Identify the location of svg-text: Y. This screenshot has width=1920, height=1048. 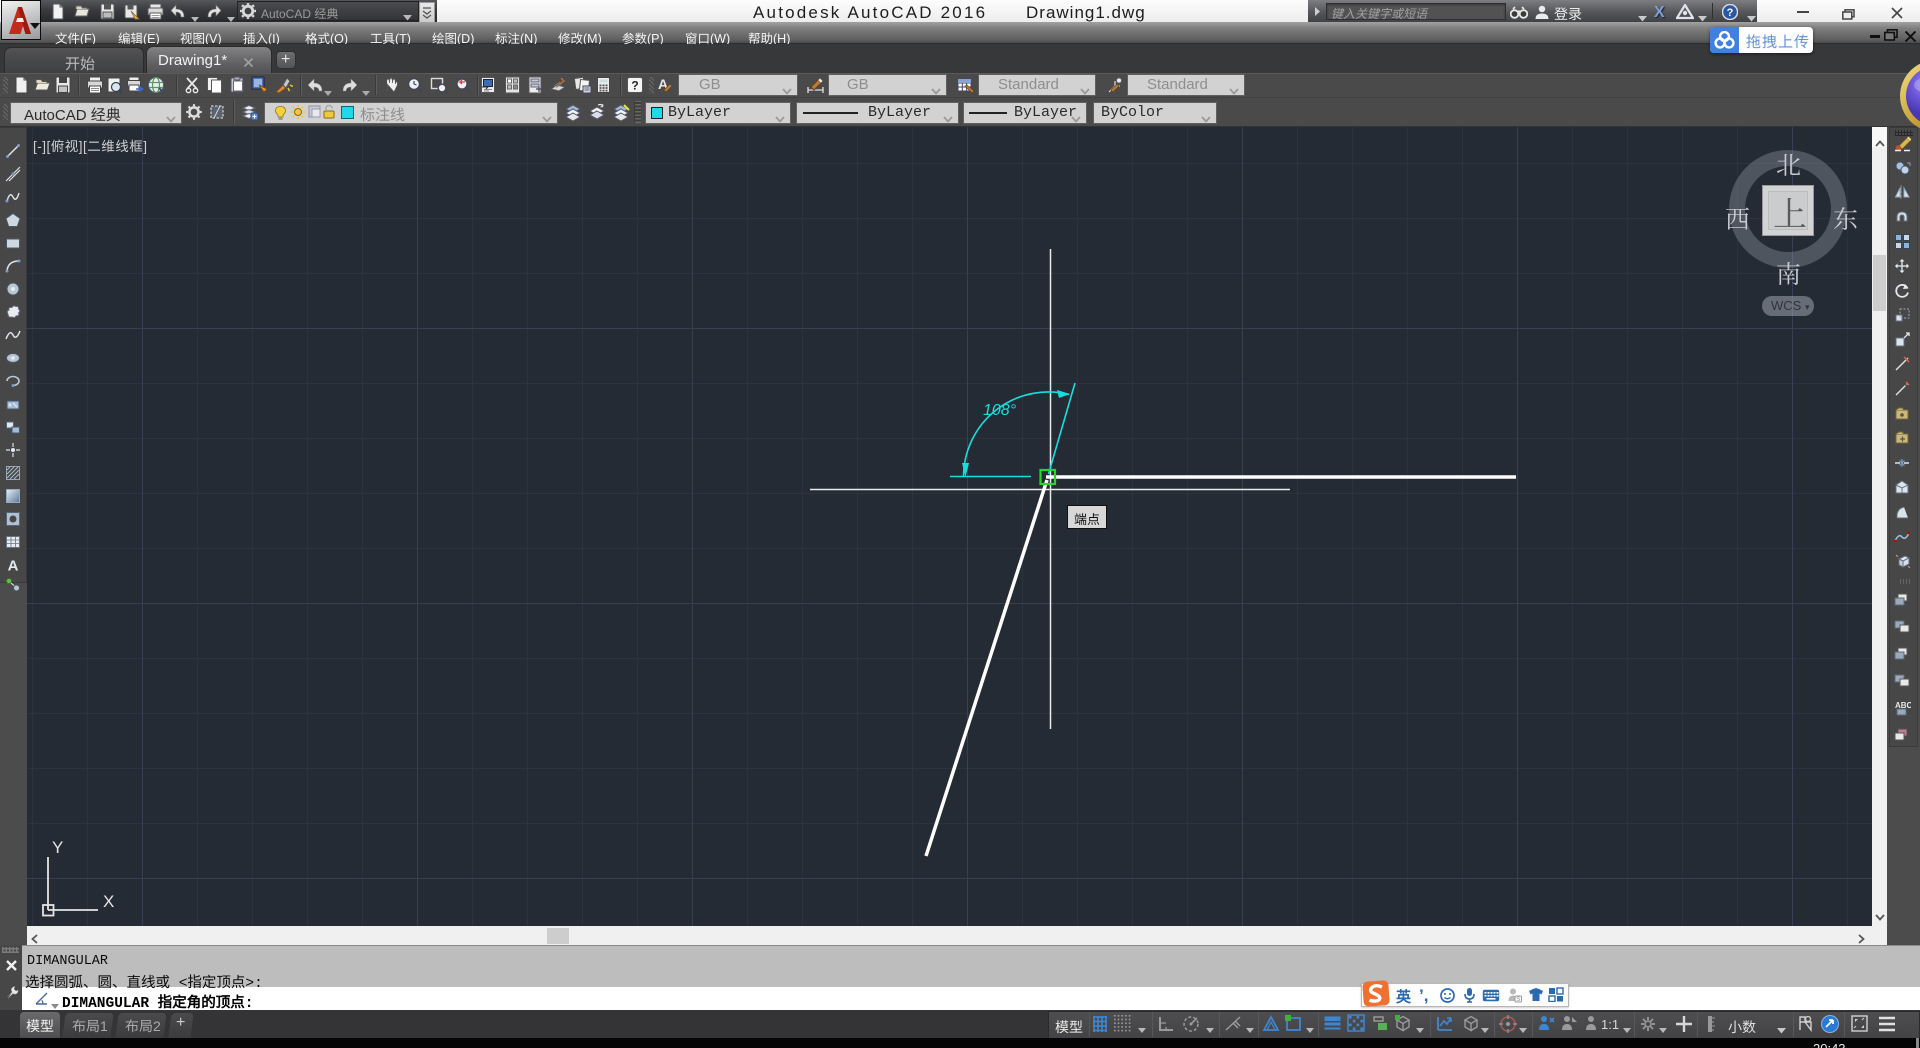
(57, 847).